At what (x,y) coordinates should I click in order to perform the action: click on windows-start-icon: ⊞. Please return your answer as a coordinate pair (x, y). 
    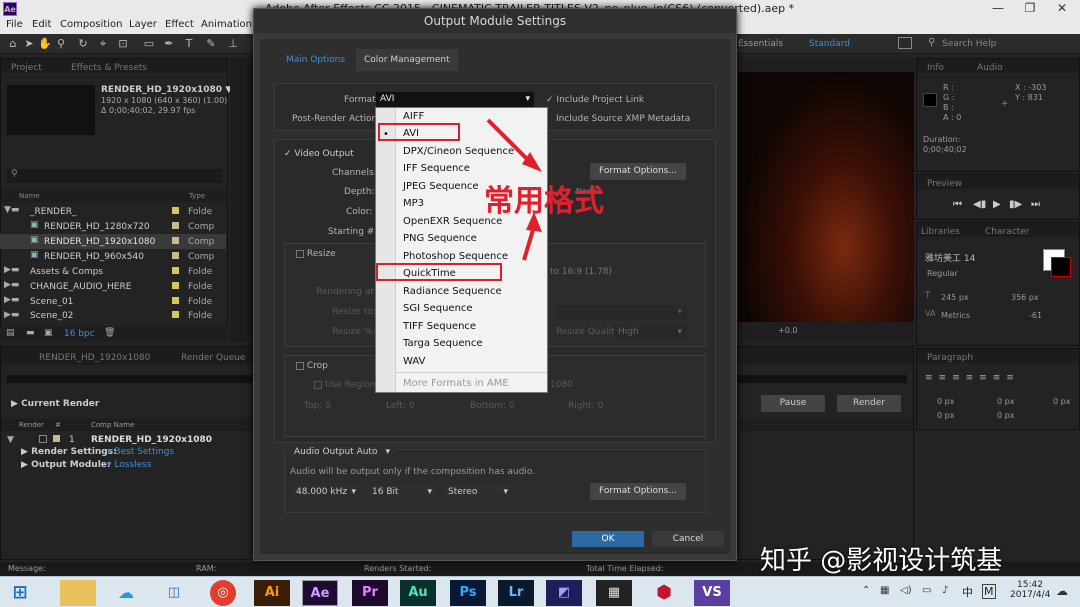
    Looking at the image, I should click on (20, 593).